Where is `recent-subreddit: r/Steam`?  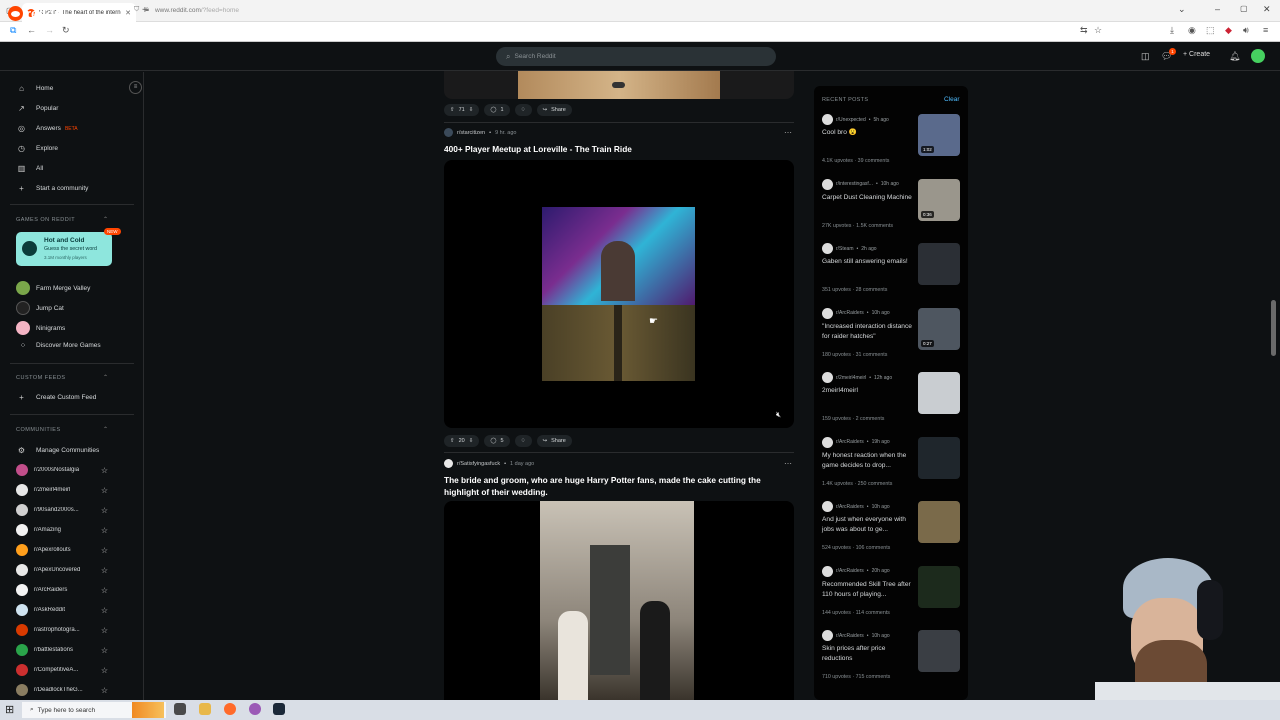
recent-subreddit: r/Steam is located at coordinates (845, 249).